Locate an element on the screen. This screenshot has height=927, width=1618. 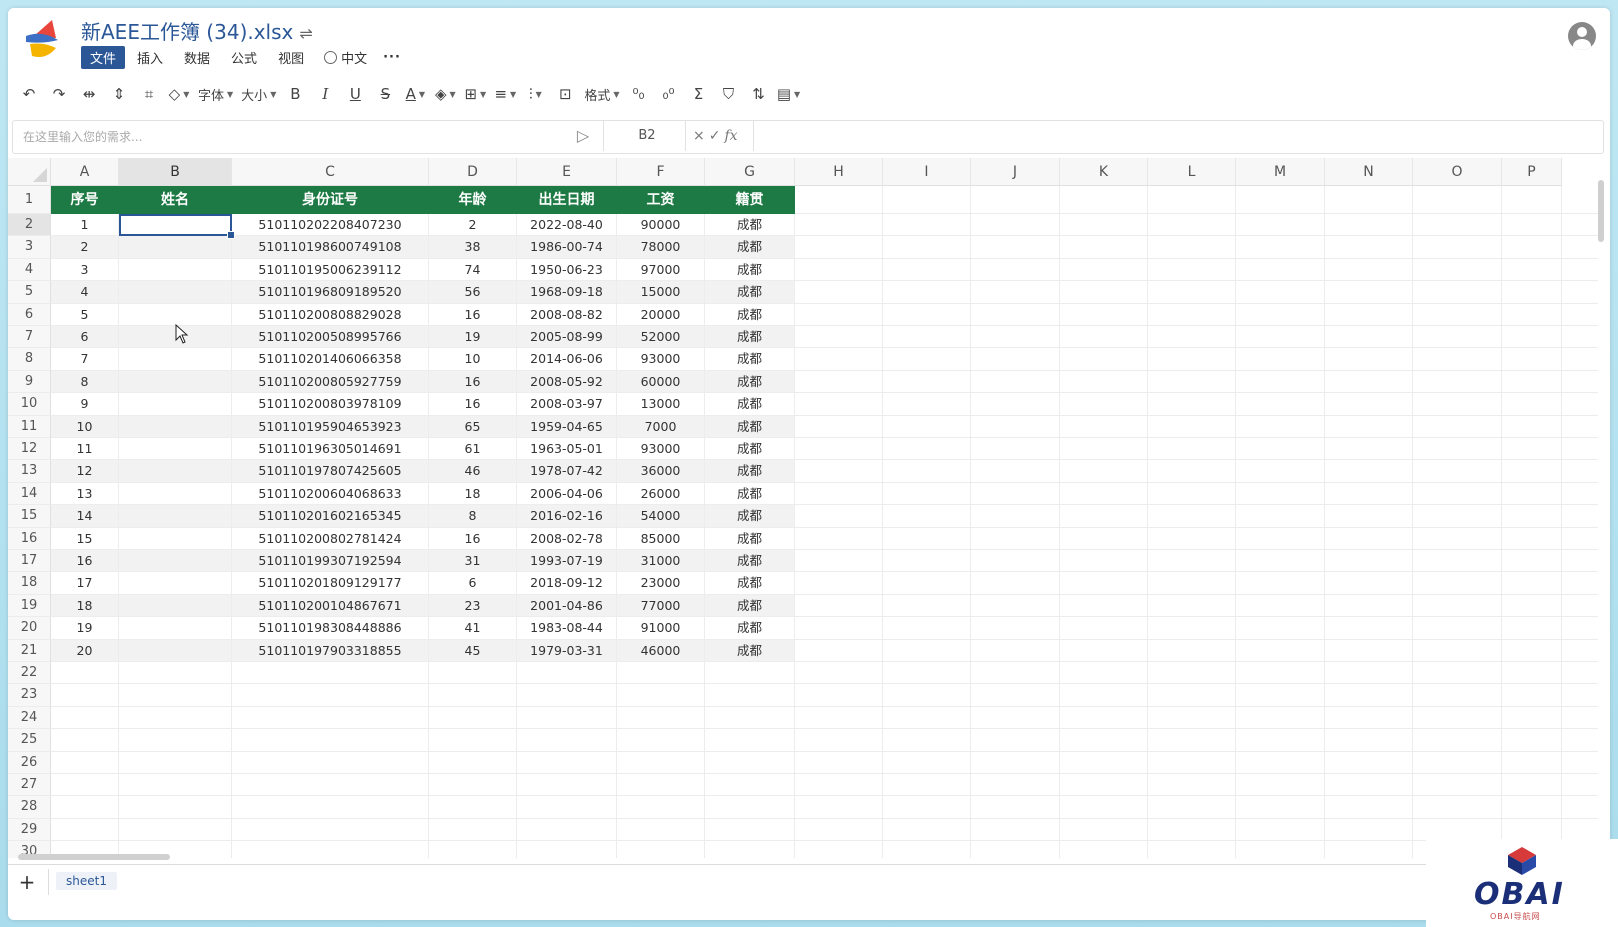
row-header-23: 23 is located at coordinates (29, 695).